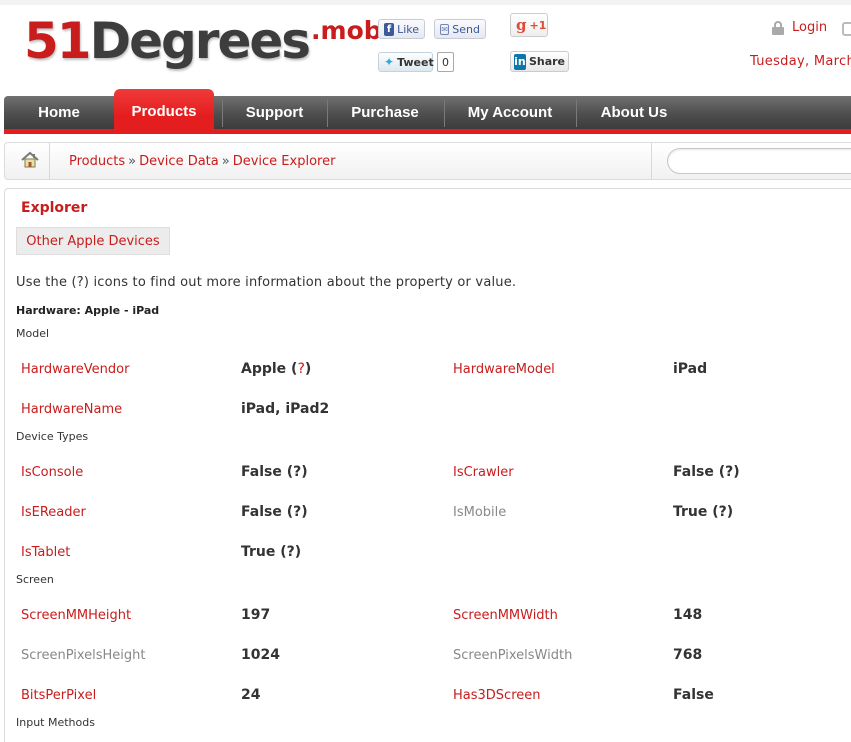 Image resolution: width=851 pixels, height=742 pixels. Describe the element at coordinates (427, 161) in the screenshot. I see `breadcrumb-bar: Products» Device Data» Device Explorer` at that location.